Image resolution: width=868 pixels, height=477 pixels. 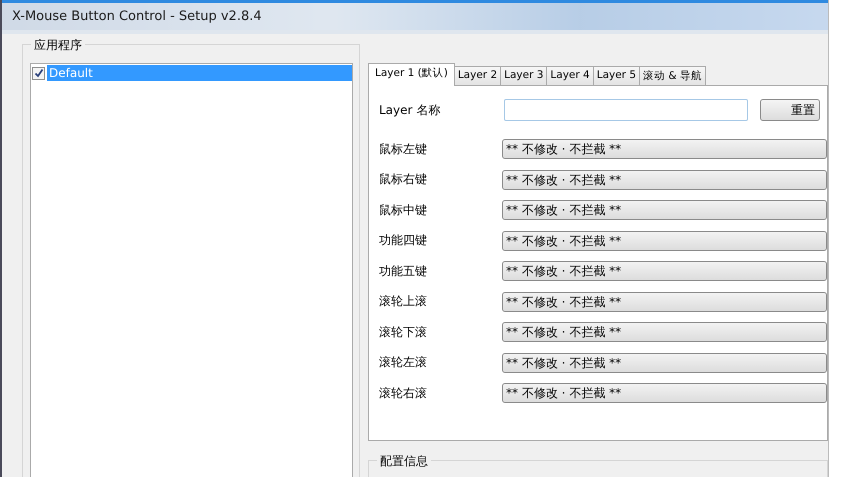 What do you see at coordinates (403, 332) in the screenshot?
I see `field-label: 滚轮下滚` at bounding box center [403, 332].